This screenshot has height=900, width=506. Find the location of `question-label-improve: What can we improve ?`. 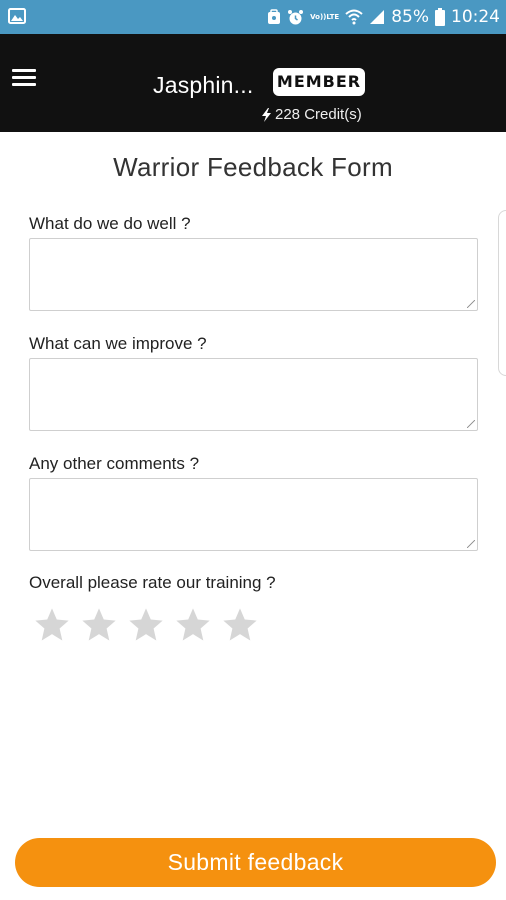

question-label-improve: What can we improve ? is located at coordinates (118, 343).